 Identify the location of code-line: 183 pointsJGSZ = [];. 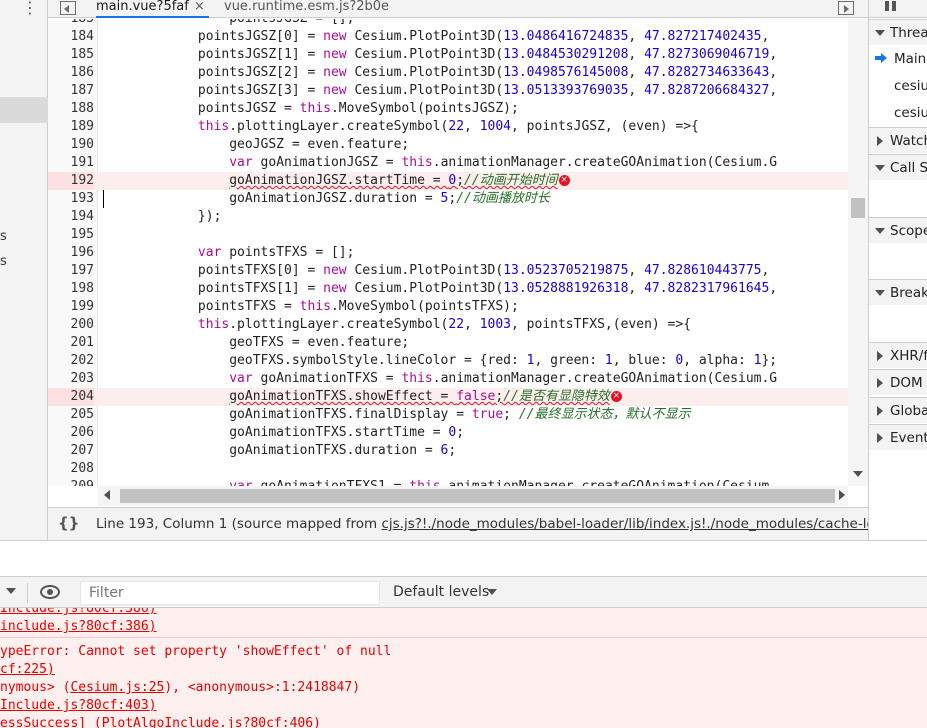
(448, 23).